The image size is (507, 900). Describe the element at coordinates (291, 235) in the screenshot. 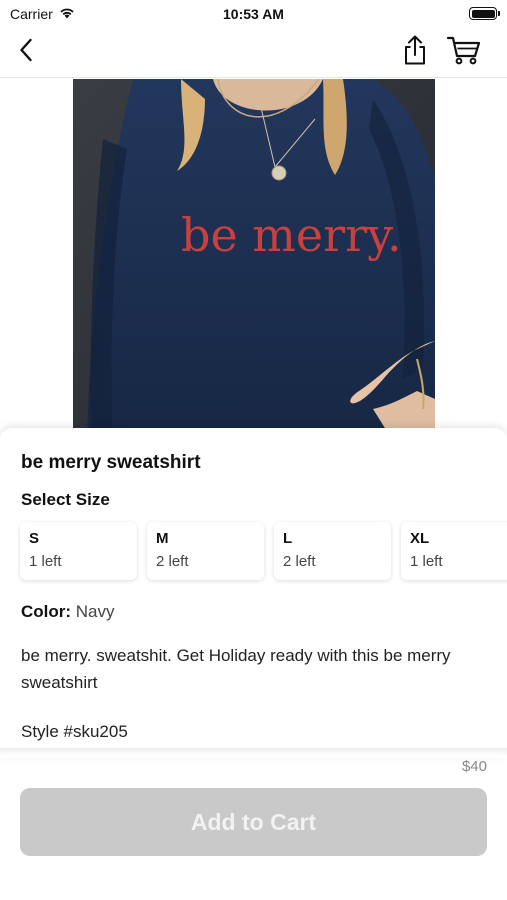

I see `sweatshirt-print-text: be merry.` at that location.